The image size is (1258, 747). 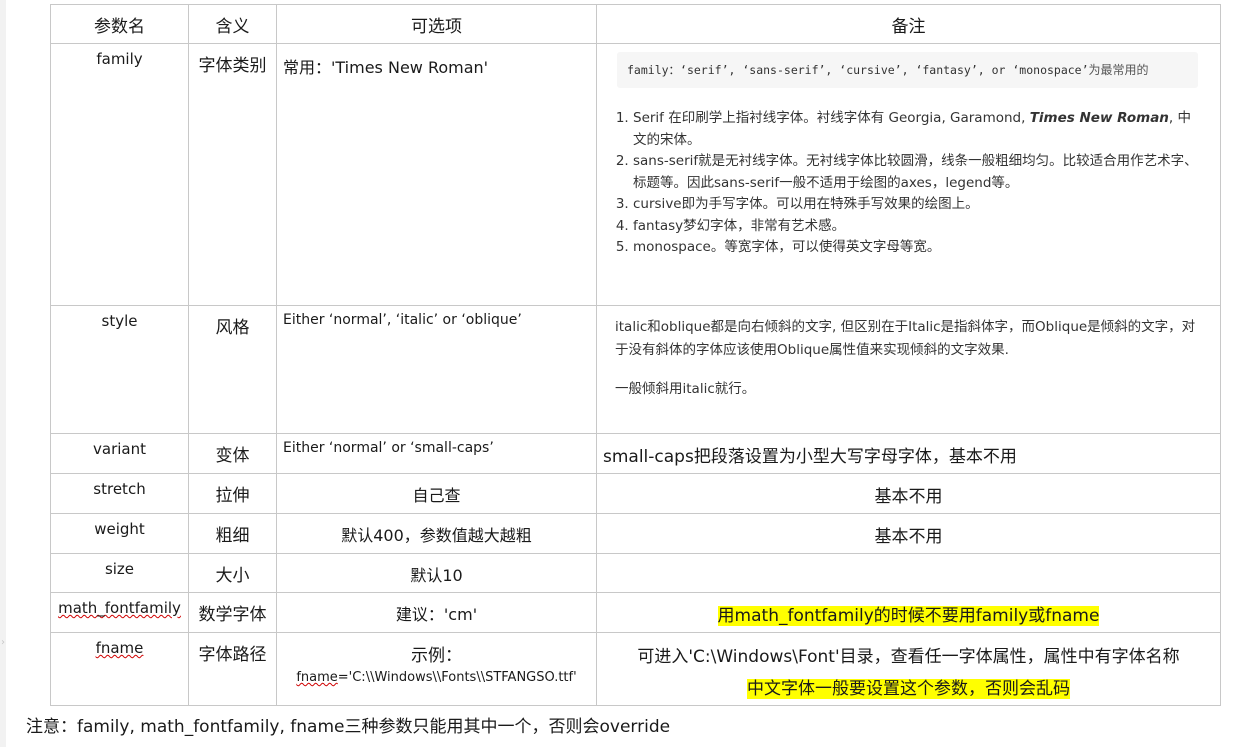 What do you see at coordinates (685, 389) in the screenshot?
I see `remark-paragraph: 一般倾斜用italic就行。` at bounding box center [685, 389].